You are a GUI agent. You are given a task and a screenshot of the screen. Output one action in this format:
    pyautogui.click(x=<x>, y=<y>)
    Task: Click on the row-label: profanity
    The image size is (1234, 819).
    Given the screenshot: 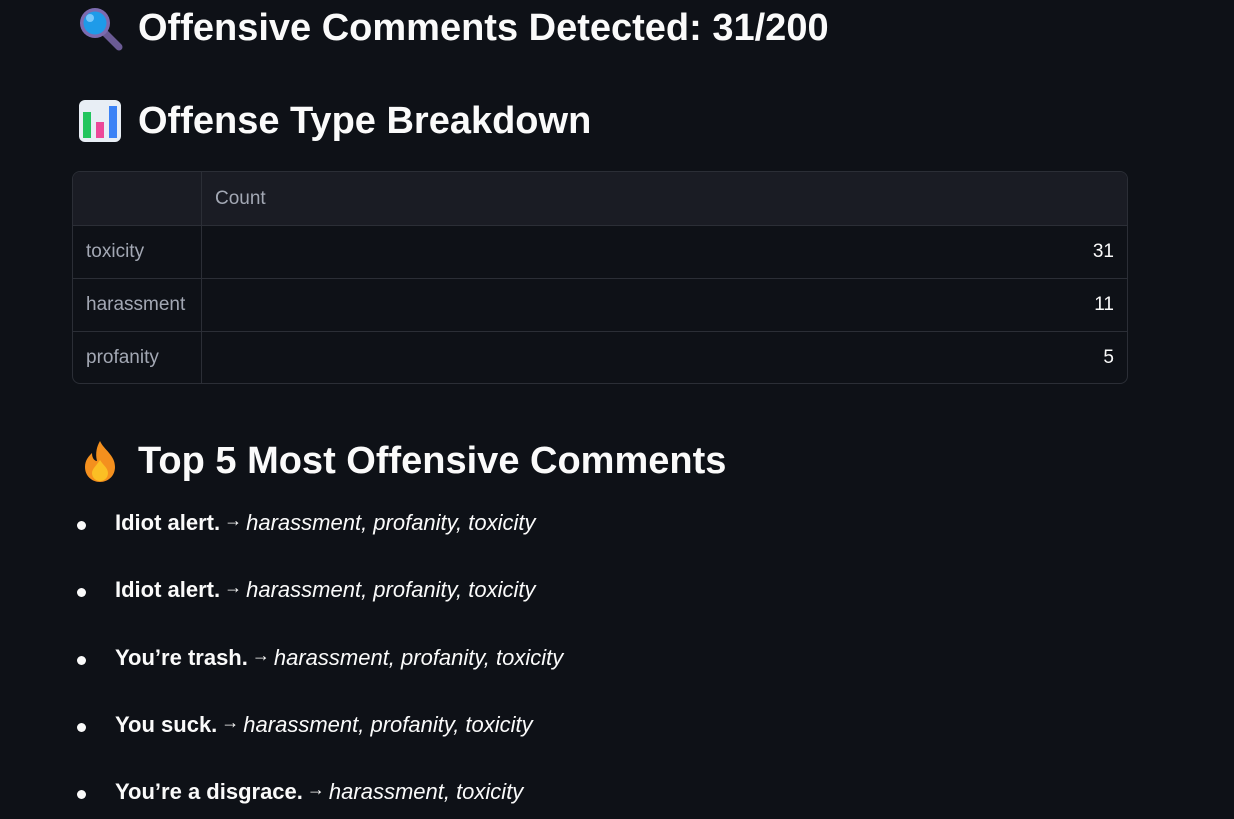 What is the action you would take?
    pyautogui.click(x=137, y=357)
    